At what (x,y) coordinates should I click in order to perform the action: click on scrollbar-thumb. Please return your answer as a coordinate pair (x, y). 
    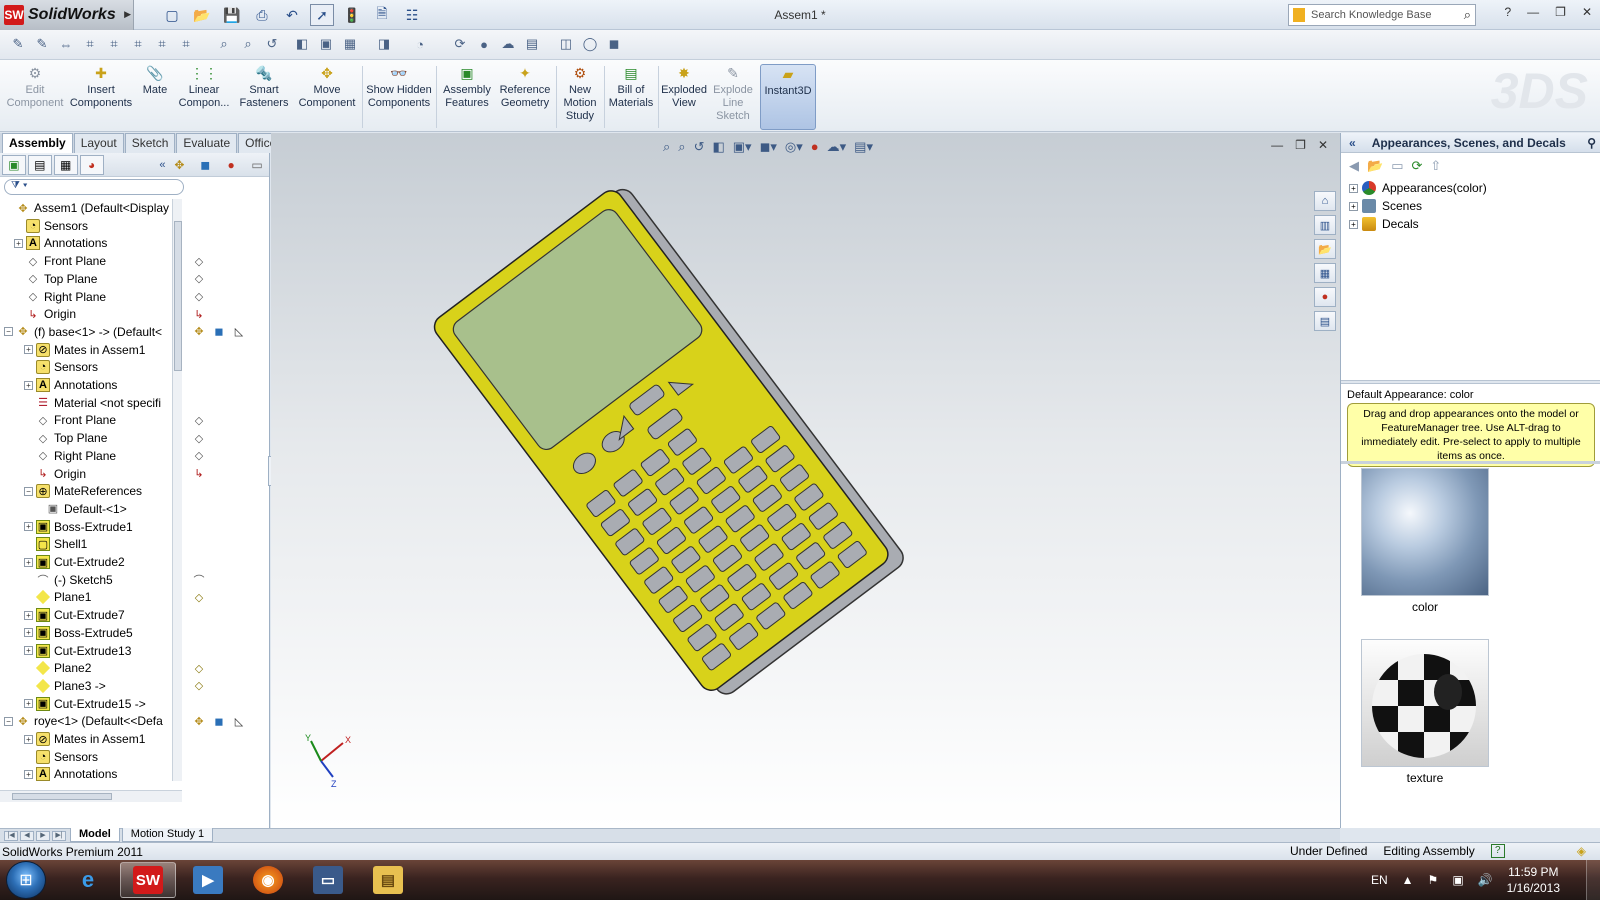
    Looking at the image, I should click on (178, 296).